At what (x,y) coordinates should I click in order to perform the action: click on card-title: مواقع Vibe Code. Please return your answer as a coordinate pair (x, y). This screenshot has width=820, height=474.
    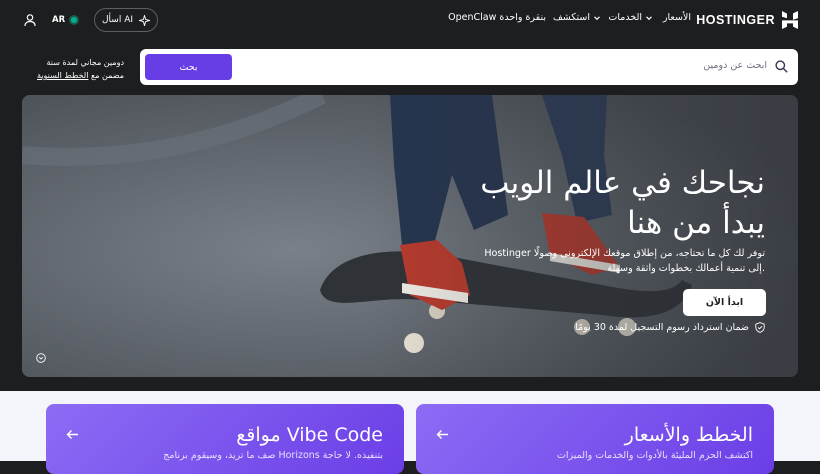
    Looking at the image, I should click on (309, 435).